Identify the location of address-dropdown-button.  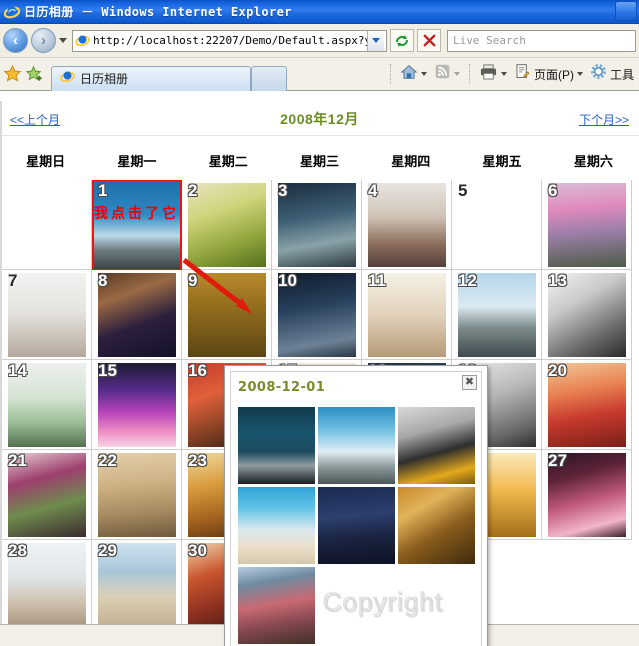
(375, 40).